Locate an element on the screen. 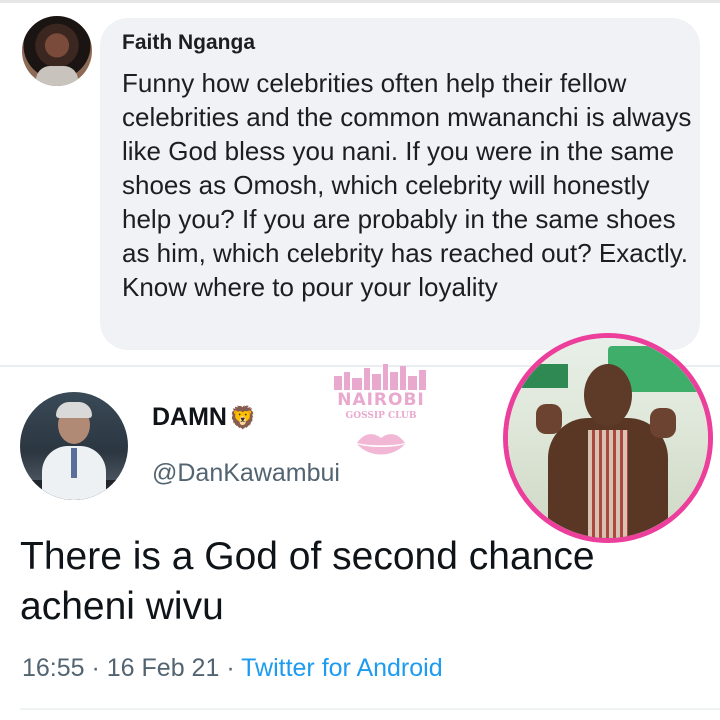  photo-hand-left is located at coordinates (549, 419).